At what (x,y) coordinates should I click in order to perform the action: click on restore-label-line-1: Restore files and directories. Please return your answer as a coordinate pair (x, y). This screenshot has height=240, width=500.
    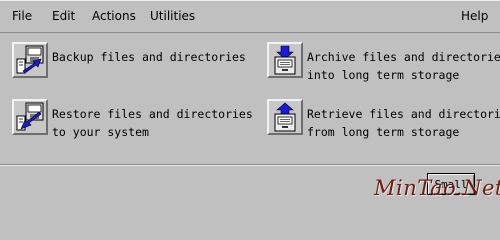
    Looking at the image, I should click on (152, 114).